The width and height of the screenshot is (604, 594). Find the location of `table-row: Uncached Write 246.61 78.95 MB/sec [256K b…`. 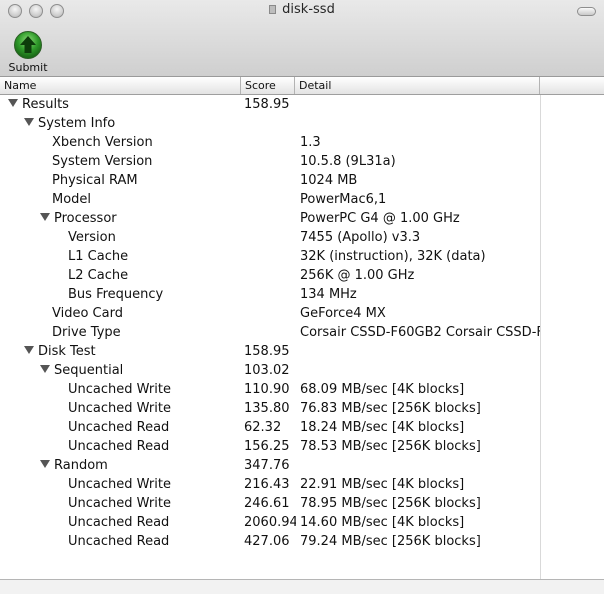

table-row: Uncached Write 246.61 78.95 MB/sec [256K b… is located at coordinates (302, 503).